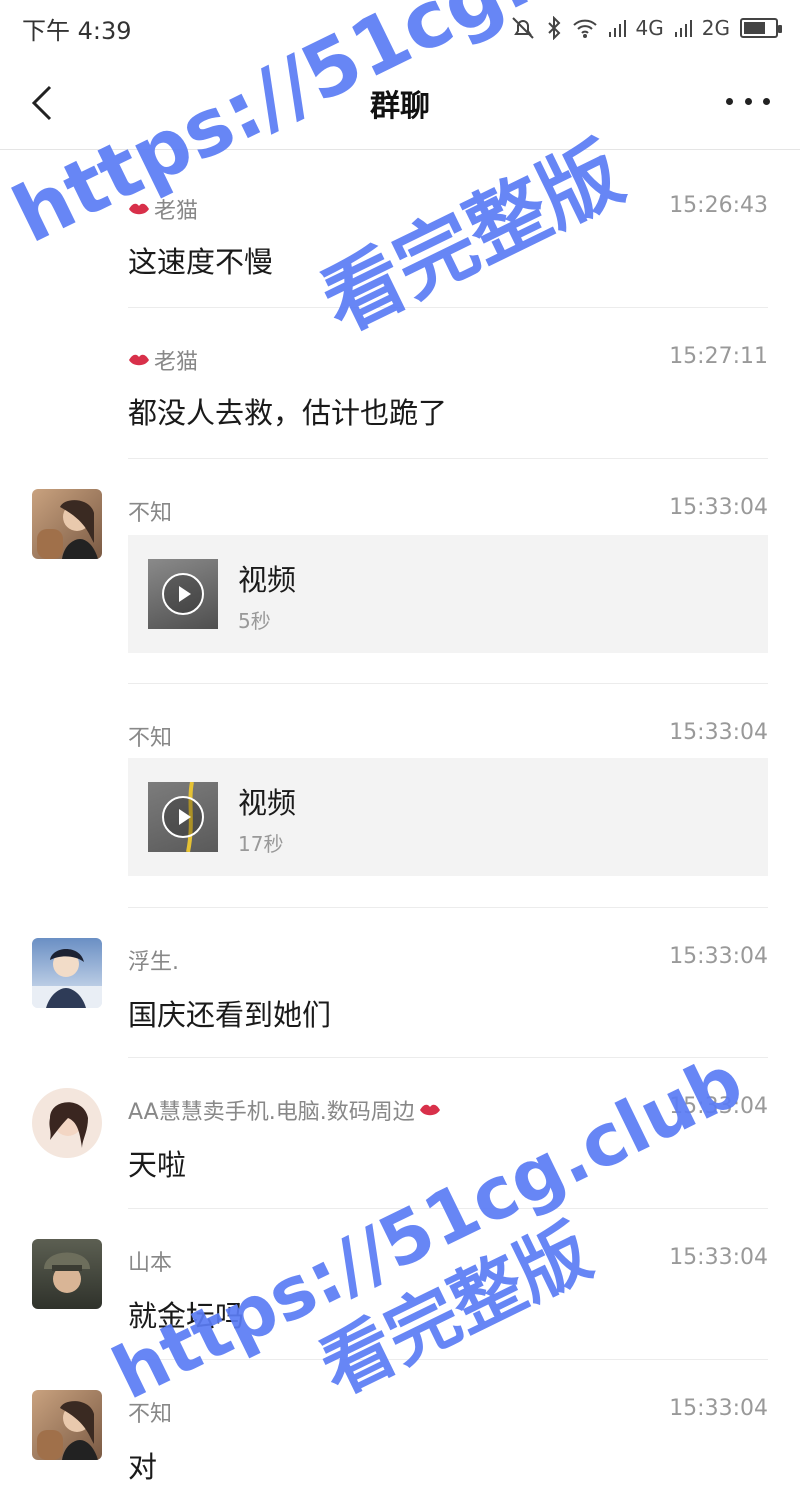 The width and height of the screenshot is (800, 1493). What do you see at coordinates (77, 30) in the screenshot?
I see `status-time: 下午 4:39` at bounding box center [77, 30].